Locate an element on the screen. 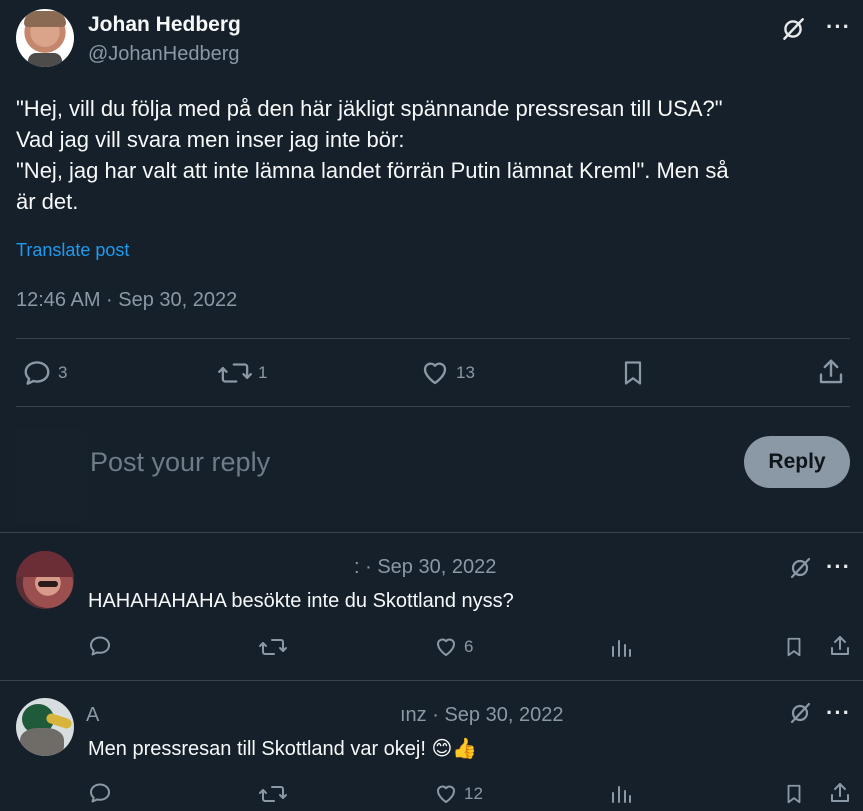 Image resolution: width=863 pixels, height=811 pixels. like-button: 13 is located at coordinates (447, 373).